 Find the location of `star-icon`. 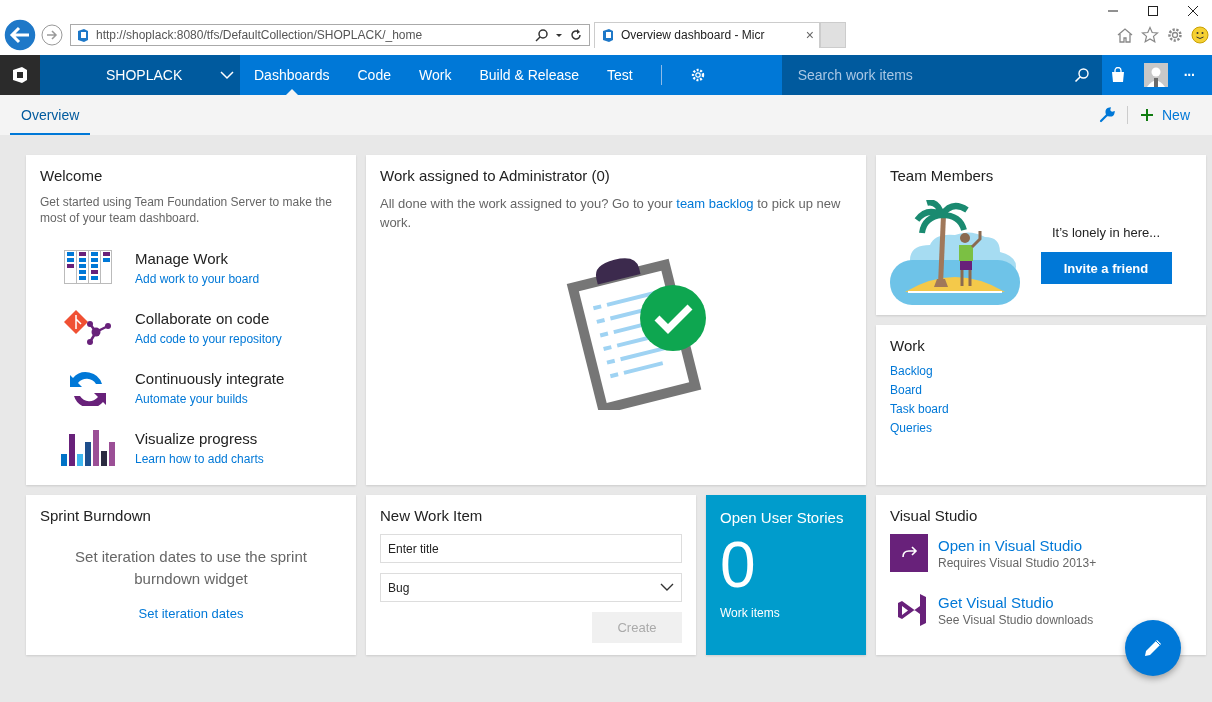

star-icon is located at coordinates (1150, 34).